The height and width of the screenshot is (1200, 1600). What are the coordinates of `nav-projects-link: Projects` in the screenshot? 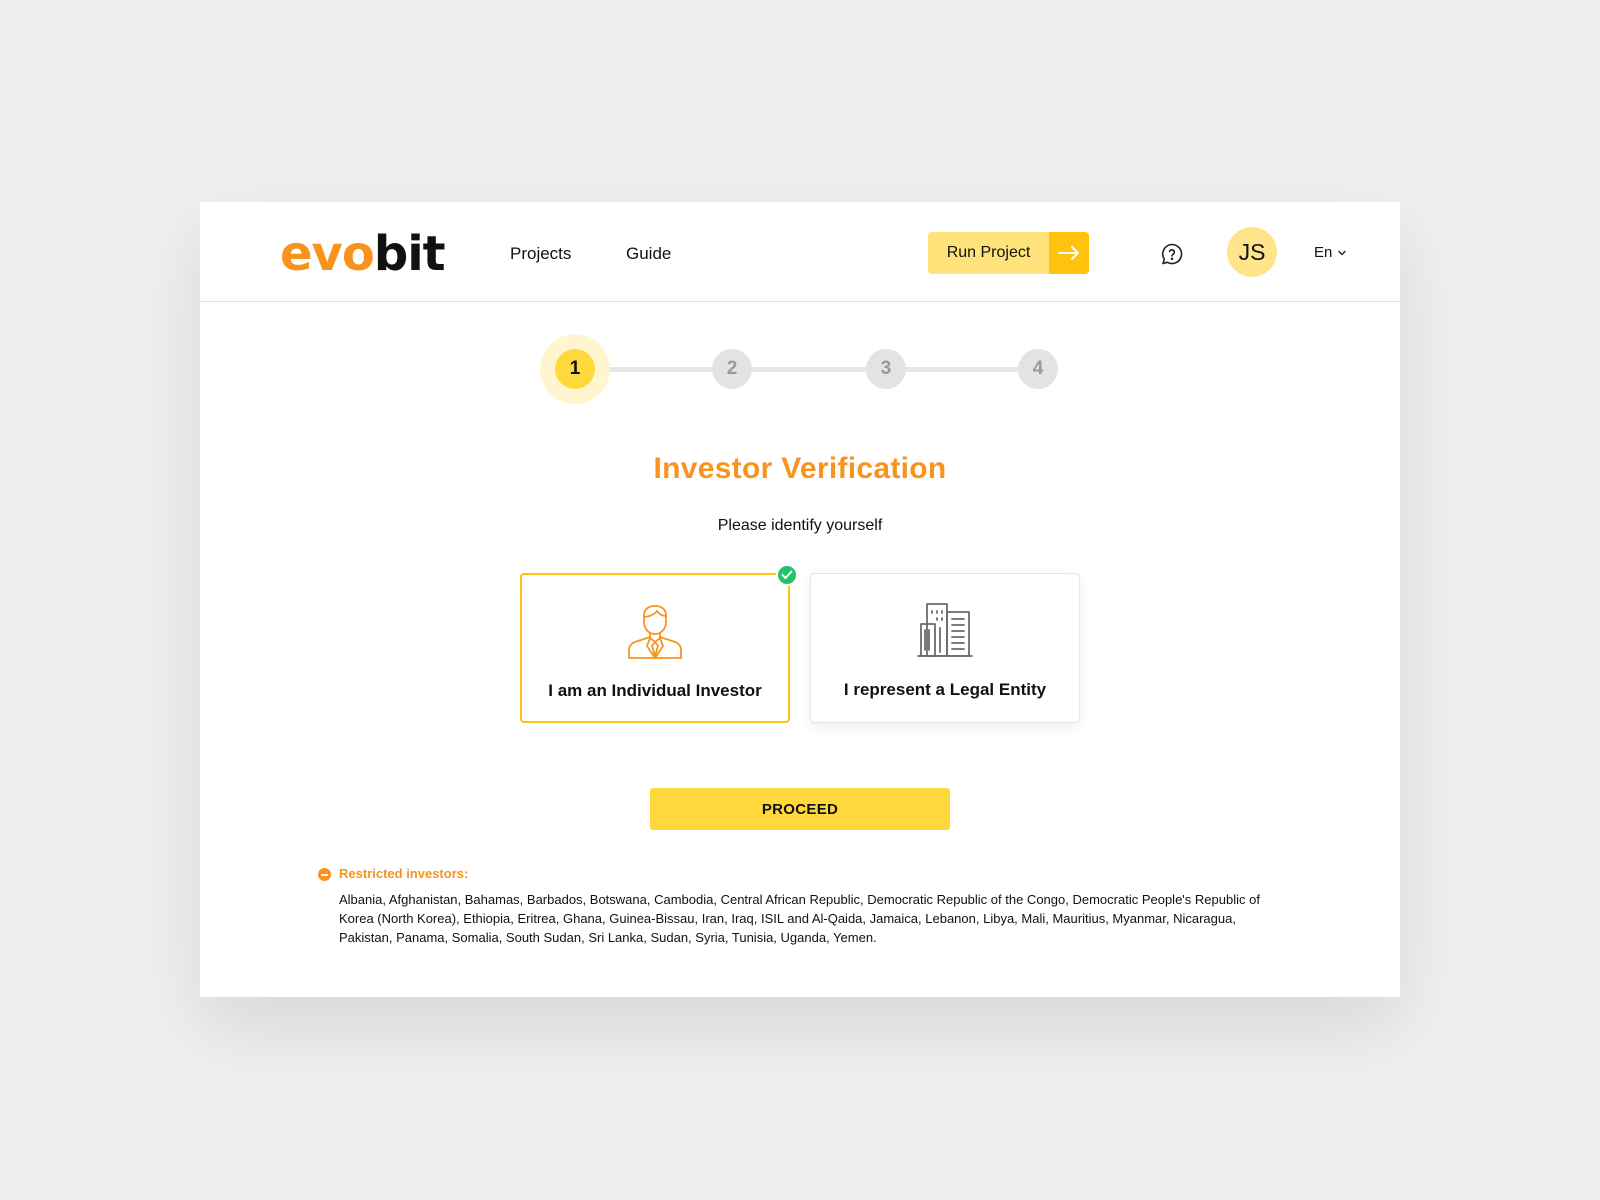 It's located at (540, 254).